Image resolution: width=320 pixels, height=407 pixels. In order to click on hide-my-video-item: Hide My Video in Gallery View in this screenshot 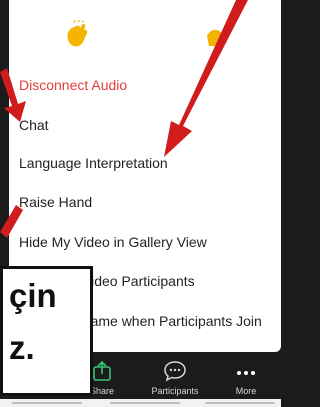, I will do `click(113, 242)`.